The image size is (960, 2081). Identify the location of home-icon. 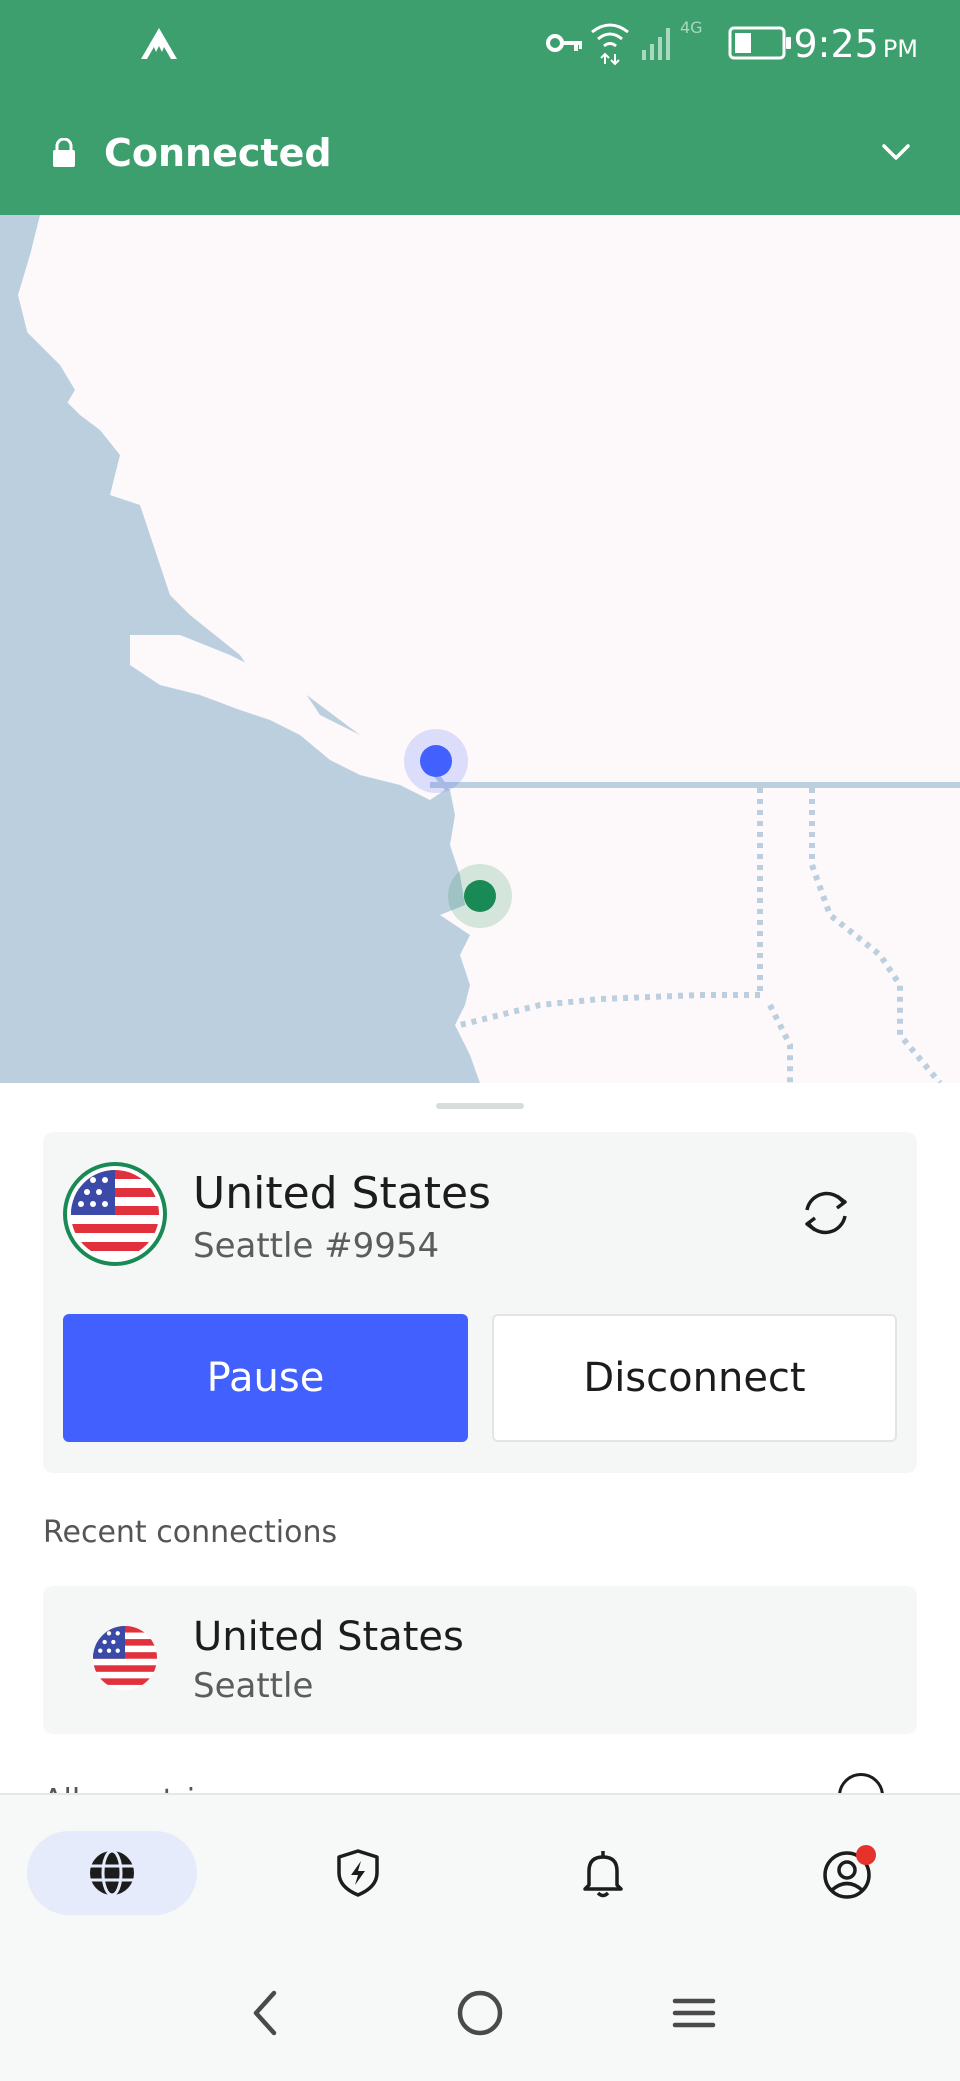
(480, 2013).